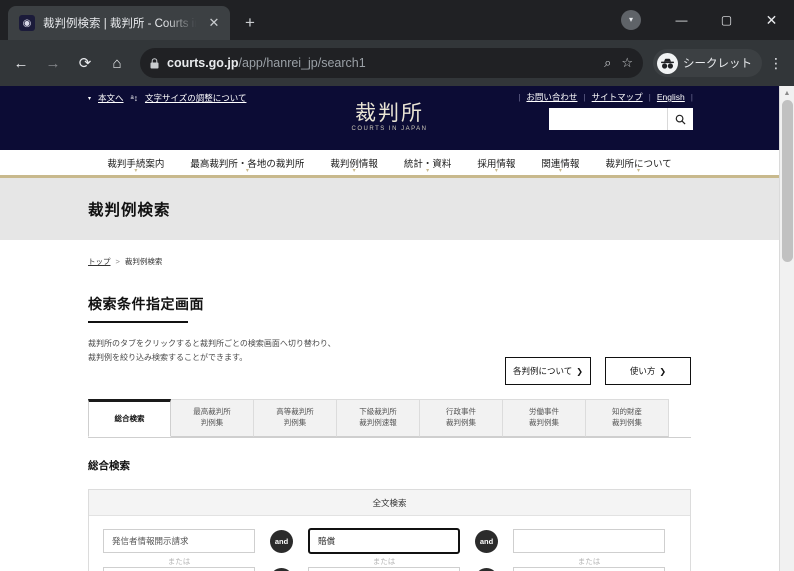 The width and height of the screenshot is (794, 571). Describe the element at coordinates (196, 98) in the screenshot. I see `font-size-link: 文字サイズの調整について` at that location.